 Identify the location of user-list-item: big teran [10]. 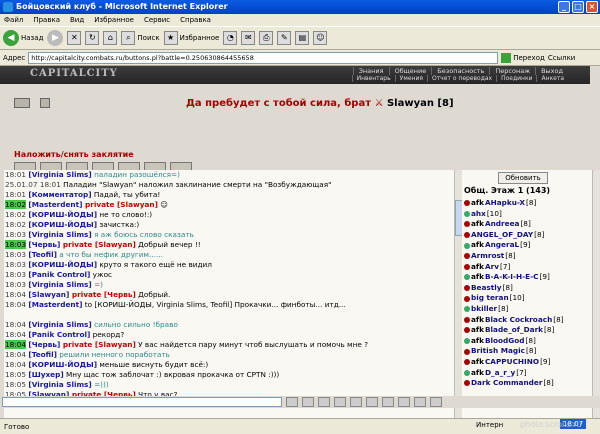
(528, 298).